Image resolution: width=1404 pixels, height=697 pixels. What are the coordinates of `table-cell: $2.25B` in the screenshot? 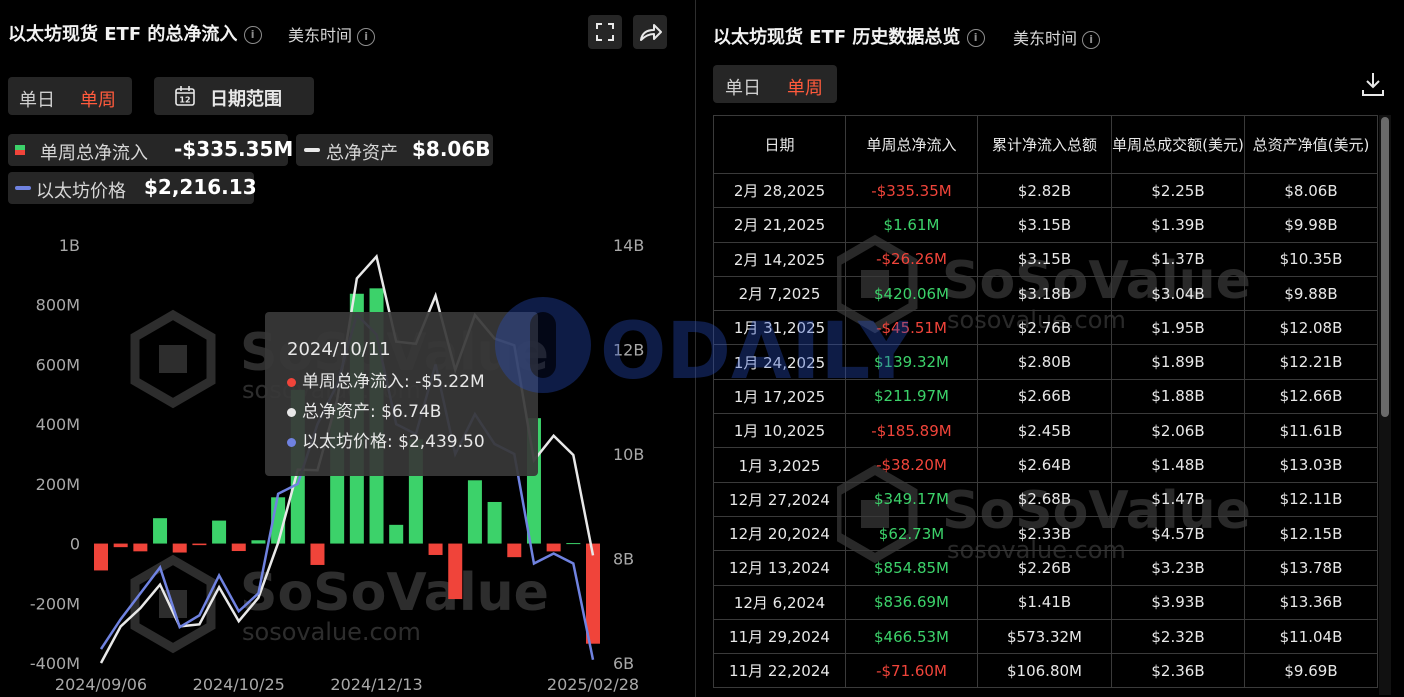 It's located at (1178, 190).